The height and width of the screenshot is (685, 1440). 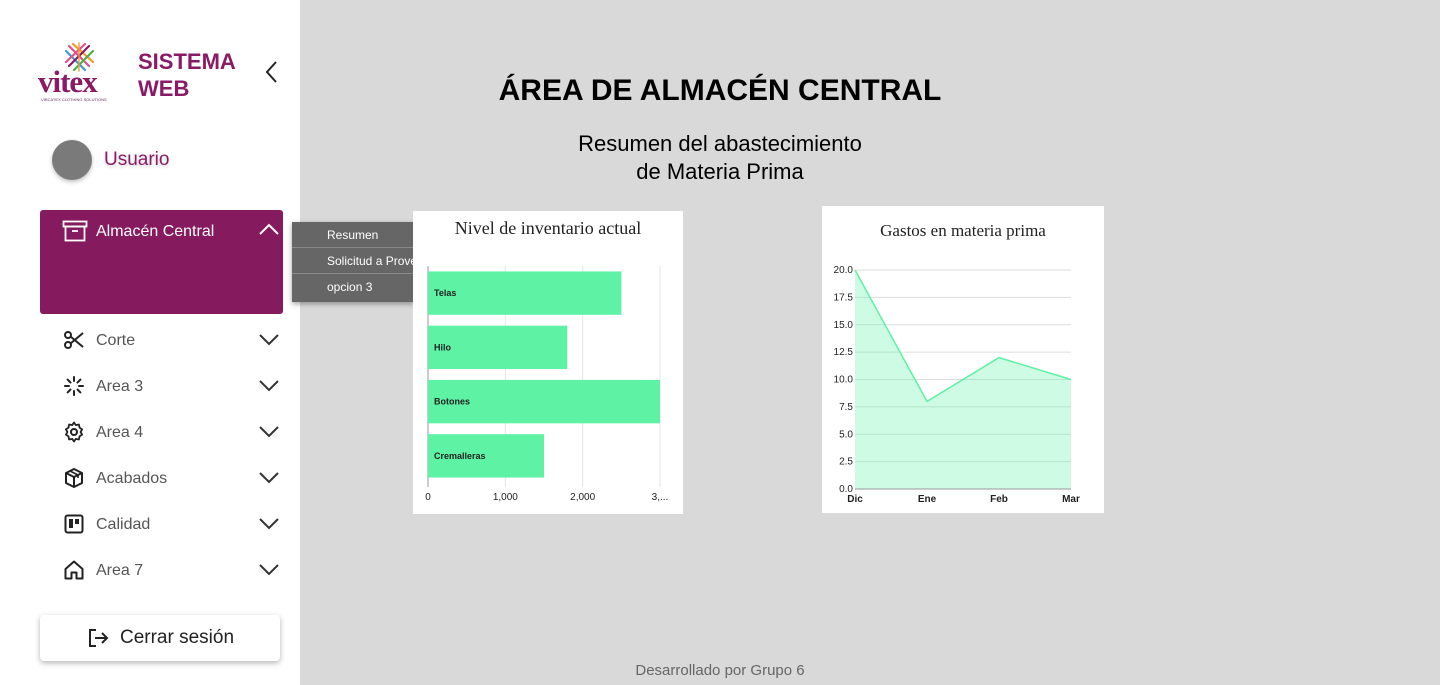 I want to click on bar-label: Telas, so click(x=445, y=293).